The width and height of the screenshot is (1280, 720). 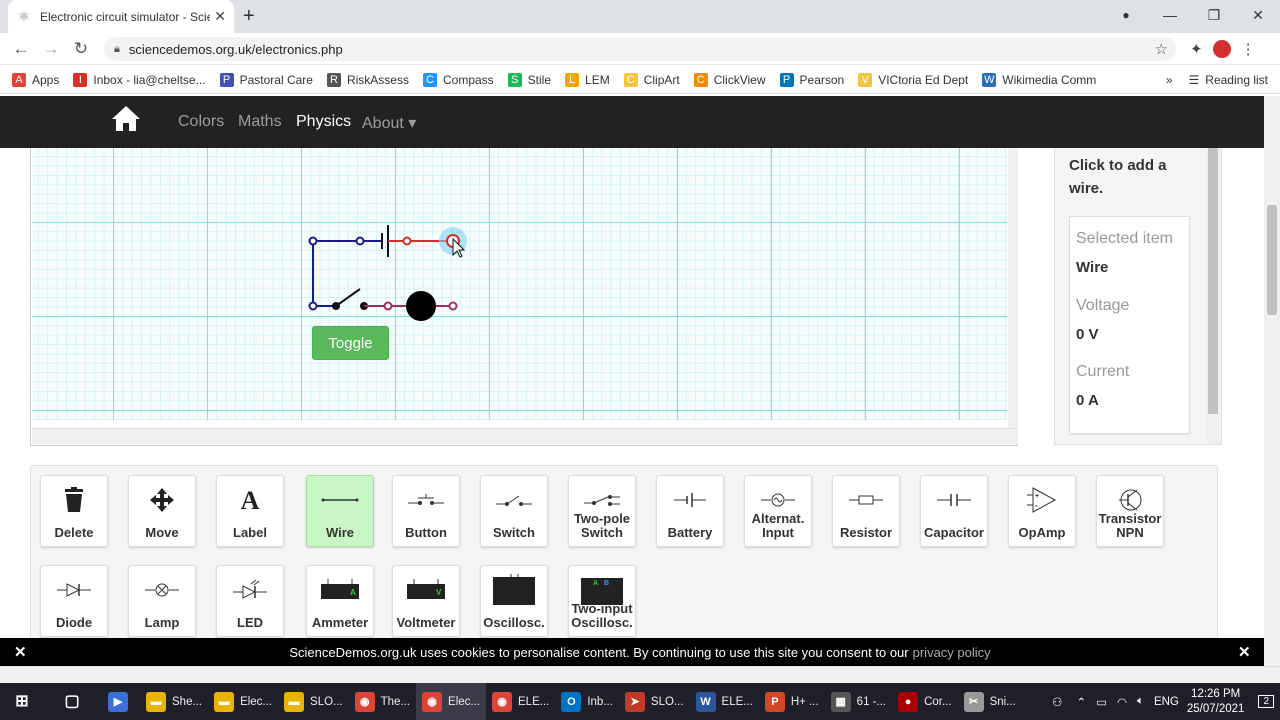 I want to click on back-icon: ←, so click(x=21, y=49).